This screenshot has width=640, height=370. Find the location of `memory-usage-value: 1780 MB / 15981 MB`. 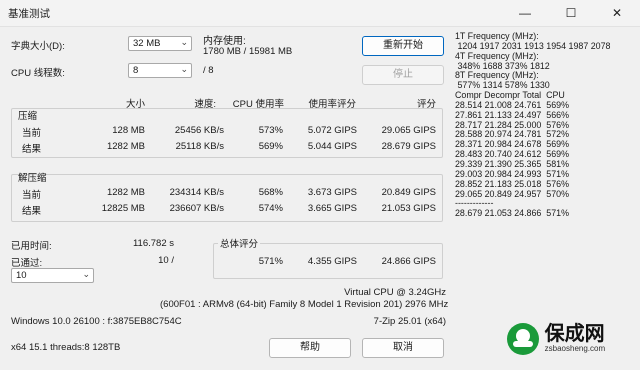

memory-usage-value: 1780 MB / 15981 MB is located at coordinates (248, 51).